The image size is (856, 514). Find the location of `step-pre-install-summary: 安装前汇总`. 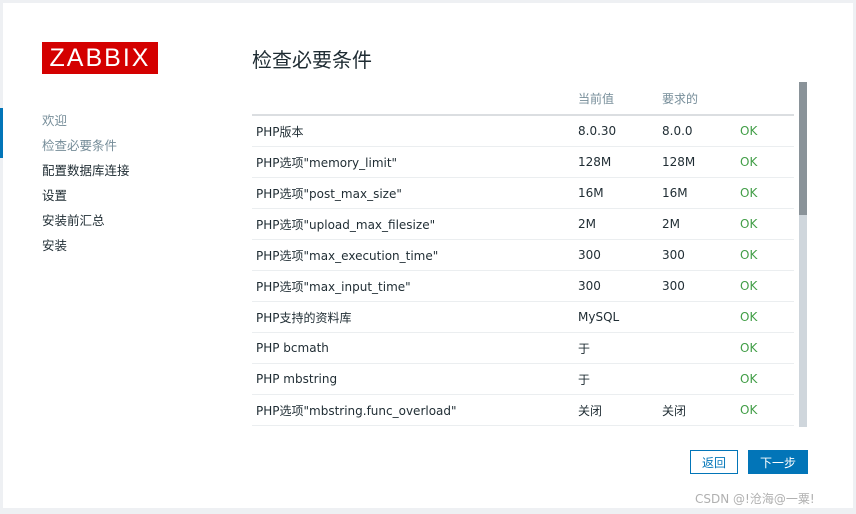

step-pre-install-summary: 安装前汇总 is located at coordinates (73, 220).